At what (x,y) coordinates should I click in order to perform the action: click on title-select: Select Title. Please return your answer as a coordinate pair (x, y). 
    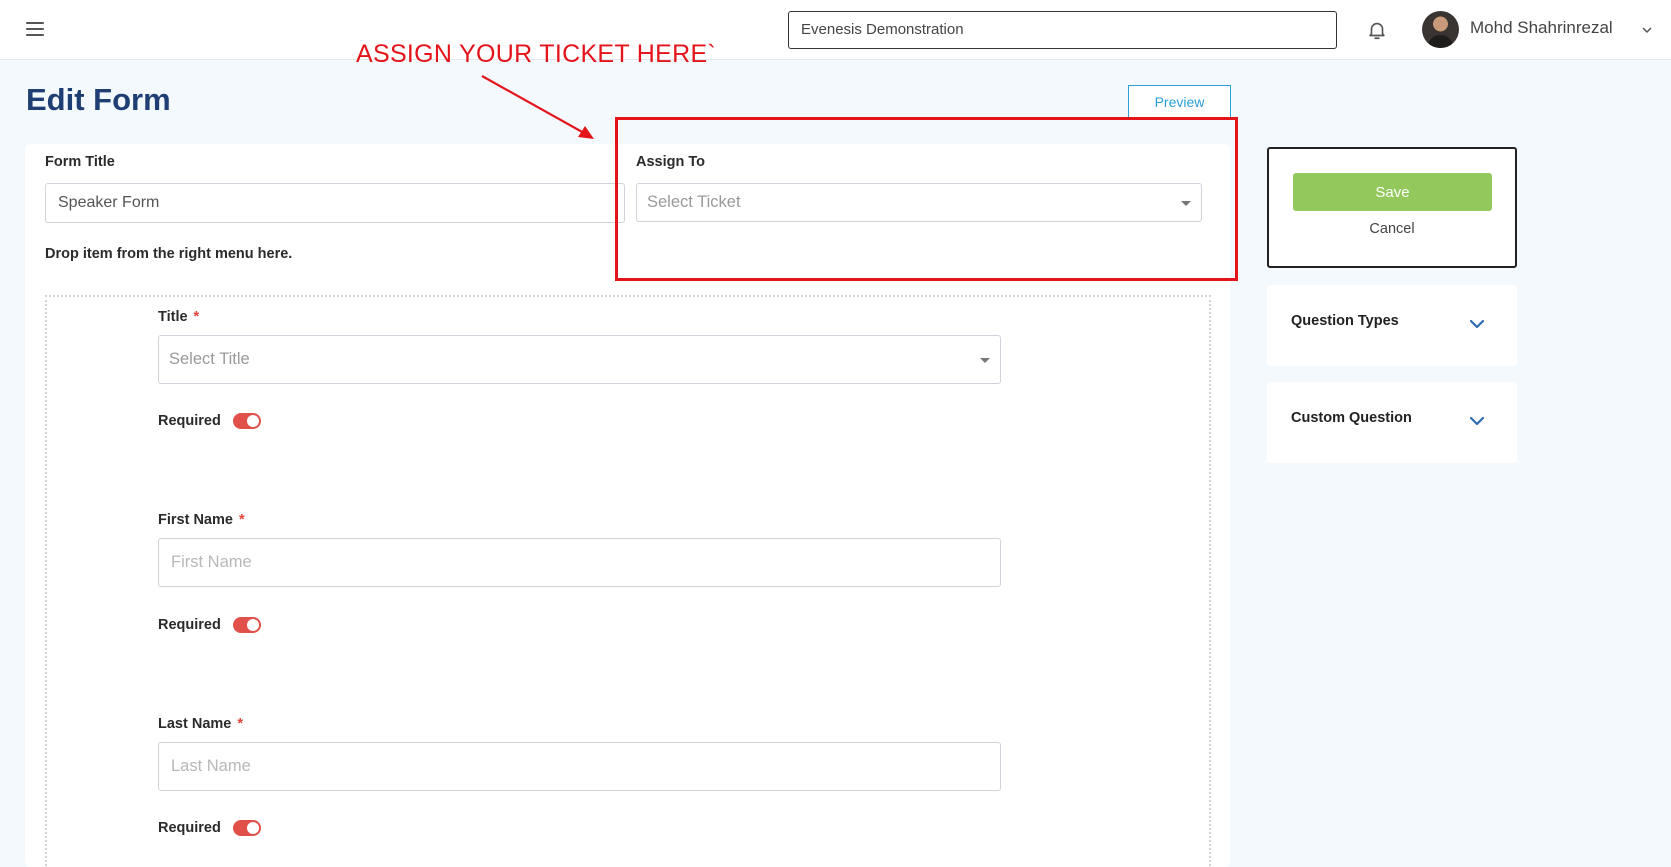
    Looking at the image, I should click on (579, 359).